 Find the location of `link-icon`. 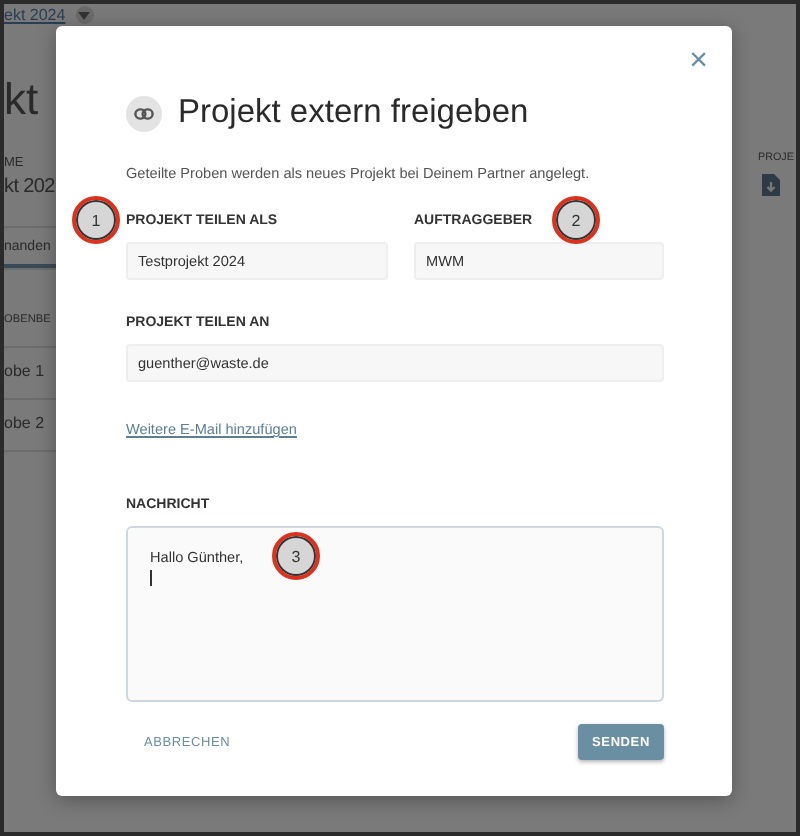

link-icon is located at coordinates (144, 113).